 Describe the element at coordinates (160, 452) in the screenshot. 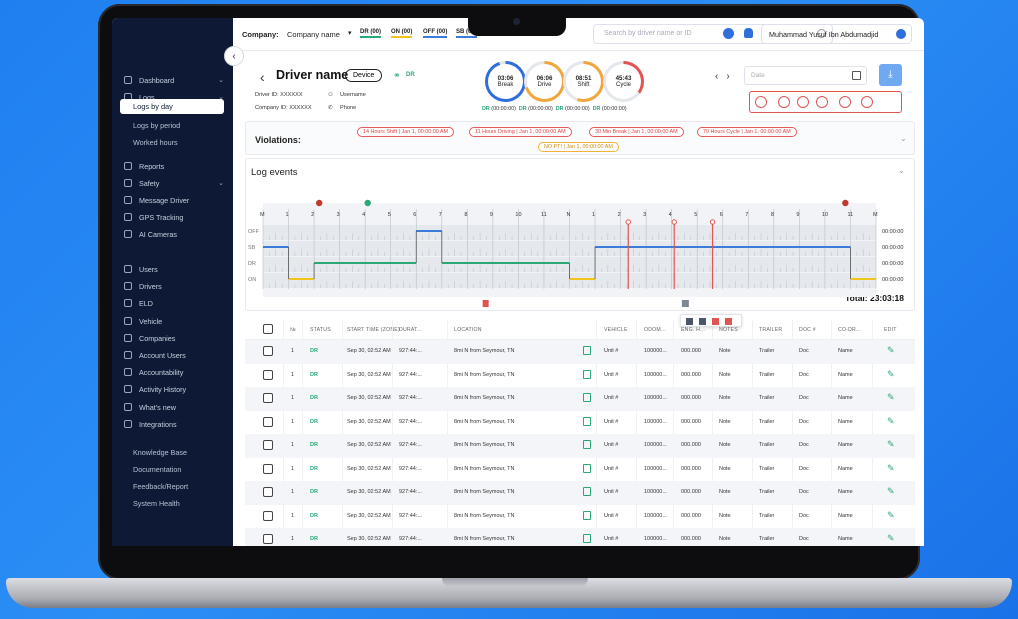

I see `sidebar-footer-link: Knowledge Base` at that location.